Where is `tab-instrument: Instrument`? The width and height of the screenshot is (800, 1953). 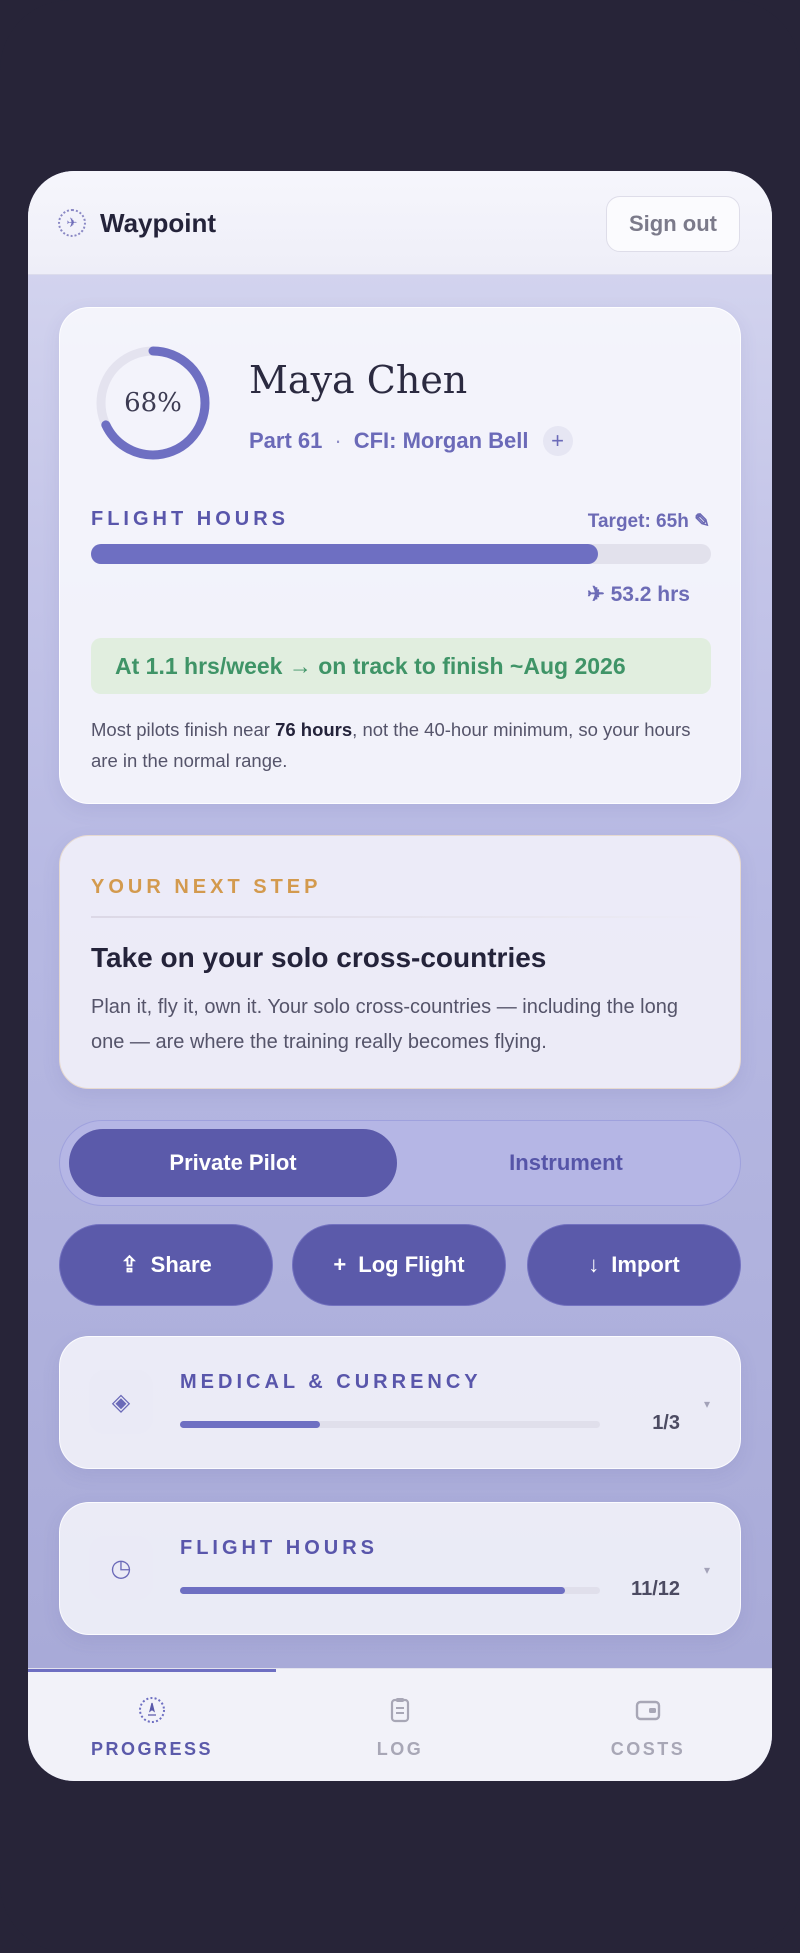
tab-instrument: Instrument is located at coordinates (566, 1163).